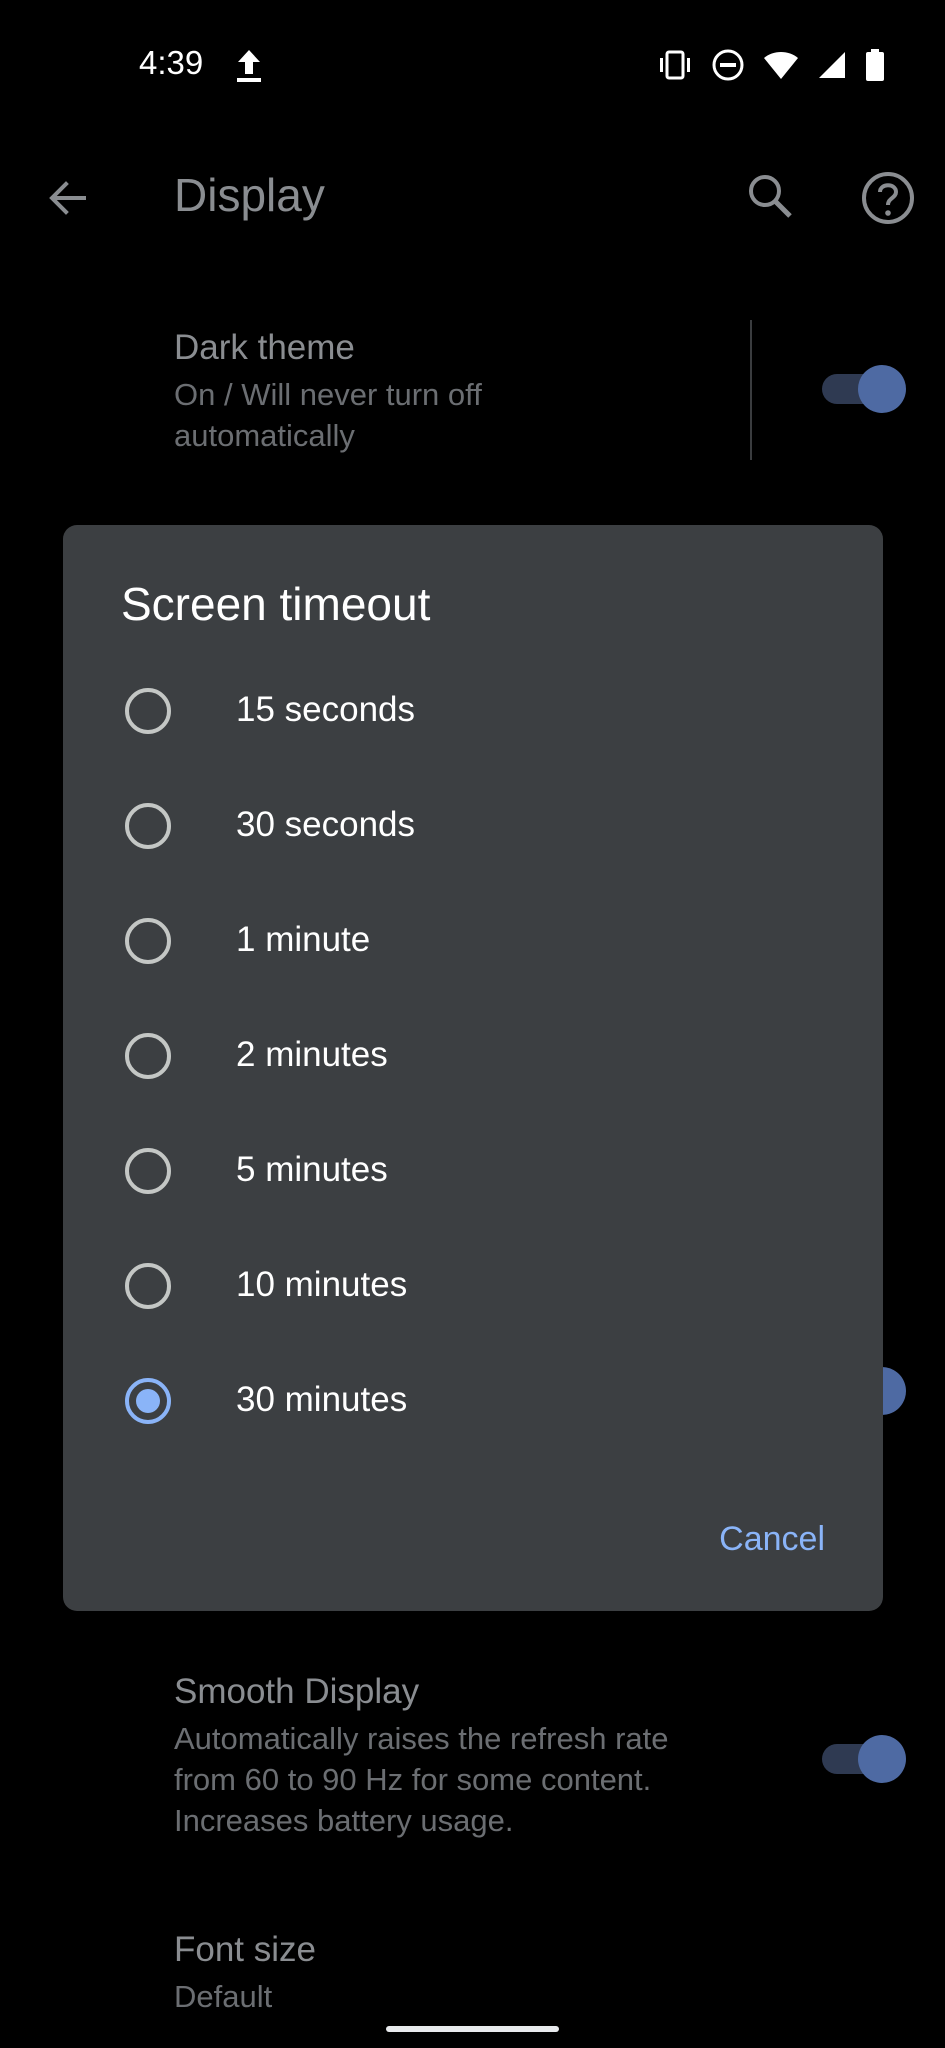 The width and height of the screenshot is (945, 2048). Describe the element at coordinates (864, 389) in the screenshot. I see `dark-theme-toggle` at that location.